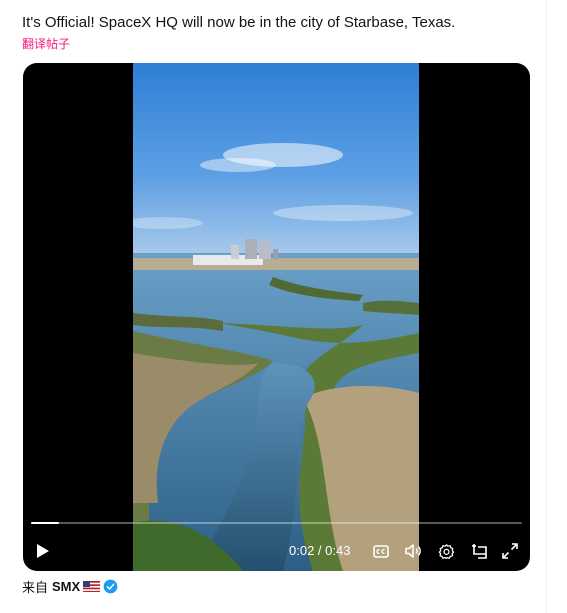 The image size is (567, 613). What do you see at coordinates (276, 523) in the screenshot?
I see `progress-bar` at bounding box center [276, 523].